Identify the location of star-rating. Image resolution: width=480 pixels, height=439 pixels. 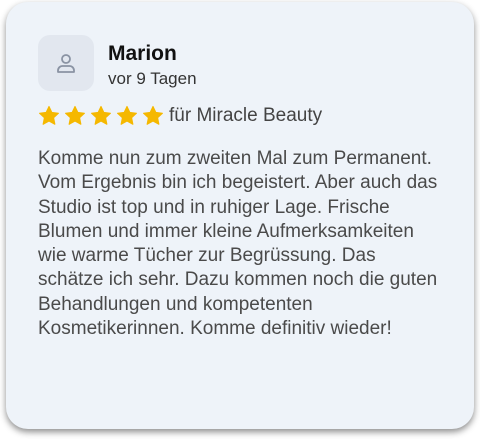
(103, 116).